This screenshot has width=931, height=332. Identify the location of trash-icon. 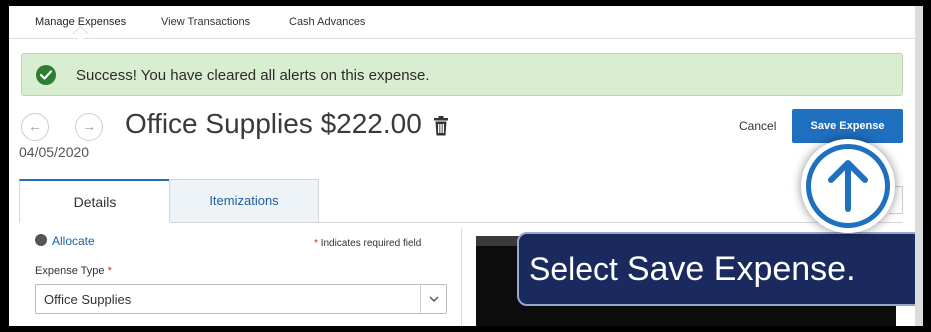
(441, 126).